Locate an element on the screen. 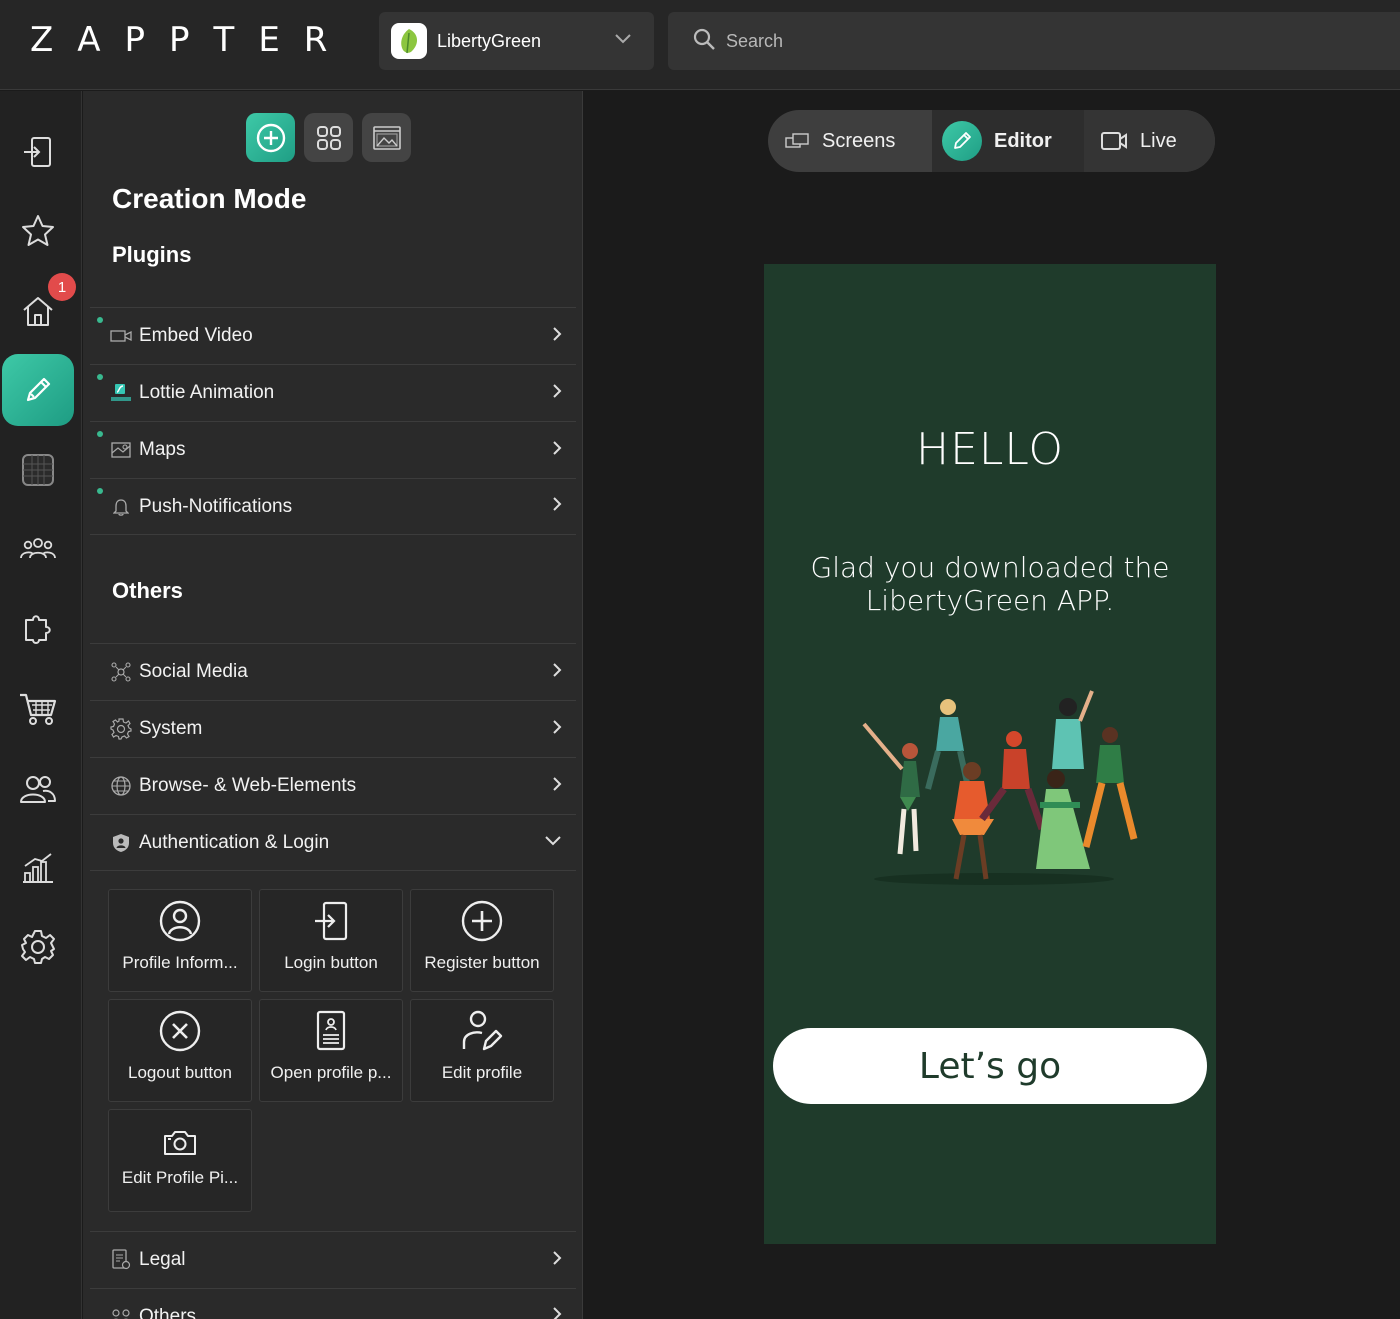 The image size is (1400, 1319). map-icon is located at coordinates (121, 450).